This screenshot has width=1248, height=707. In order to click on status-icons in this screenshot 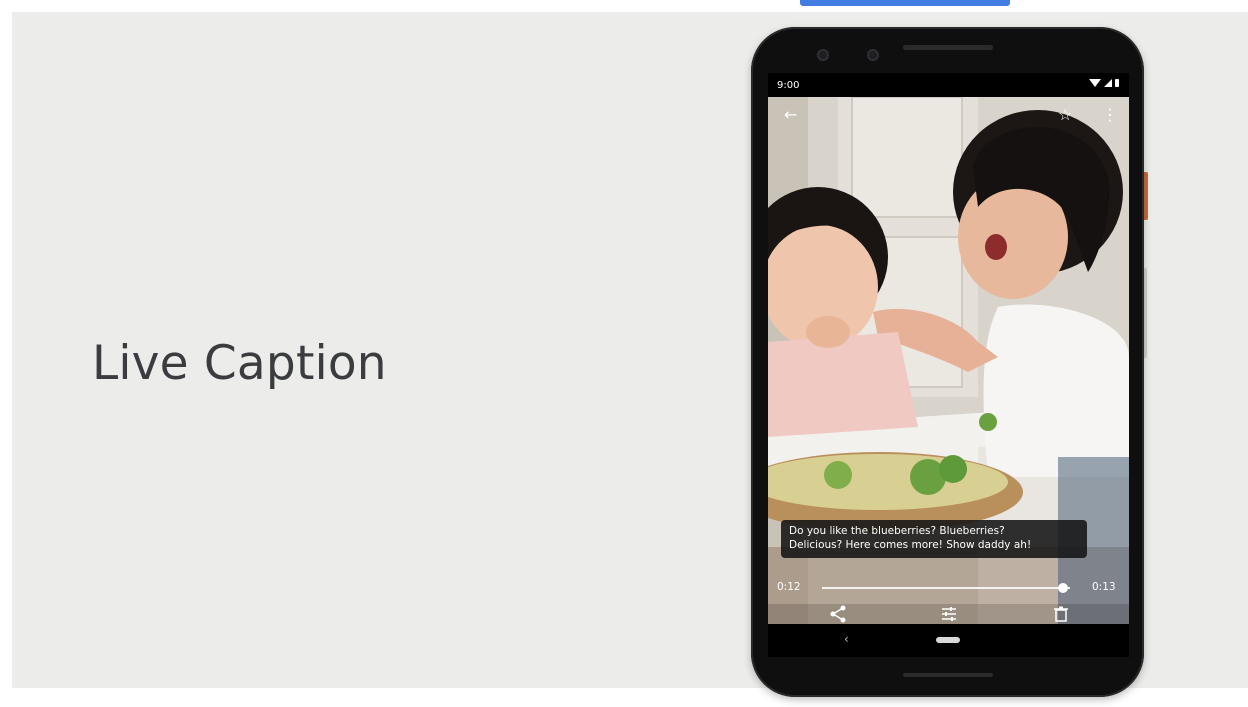, I will do `click(1104, 83)`.